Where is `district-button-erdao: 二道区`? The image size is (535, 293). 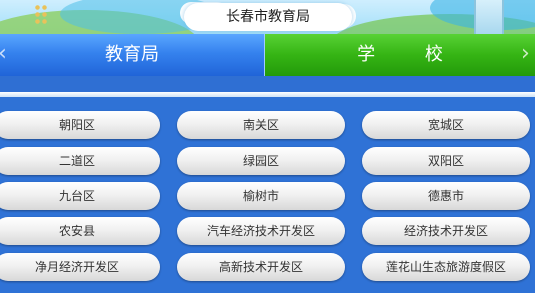 district-button-erdao: 二道区 is located at coordinates (80, 161).